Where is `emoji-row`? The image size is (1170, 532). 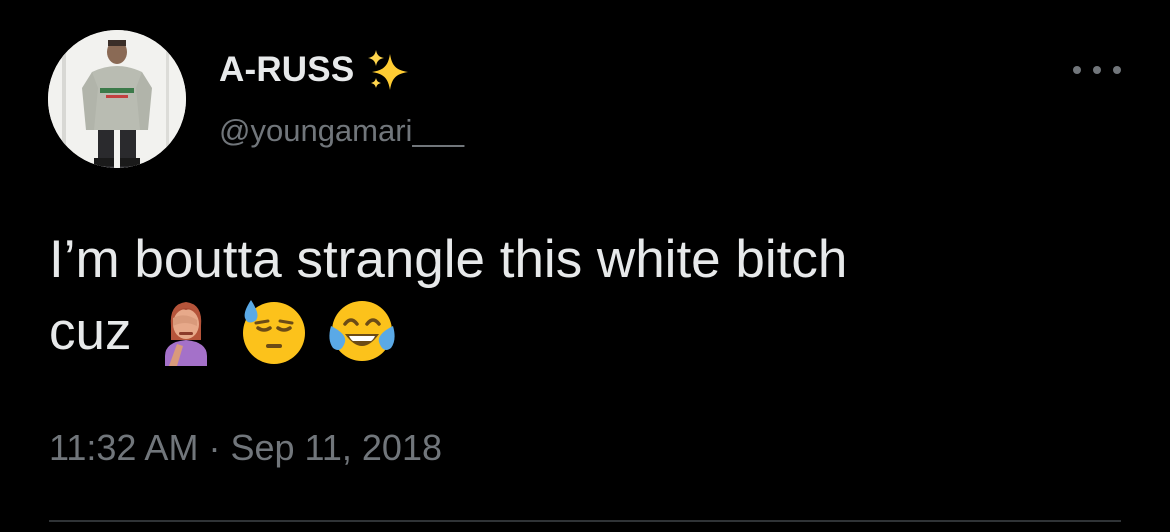 emoji-row is located at coordinates (274, 331).